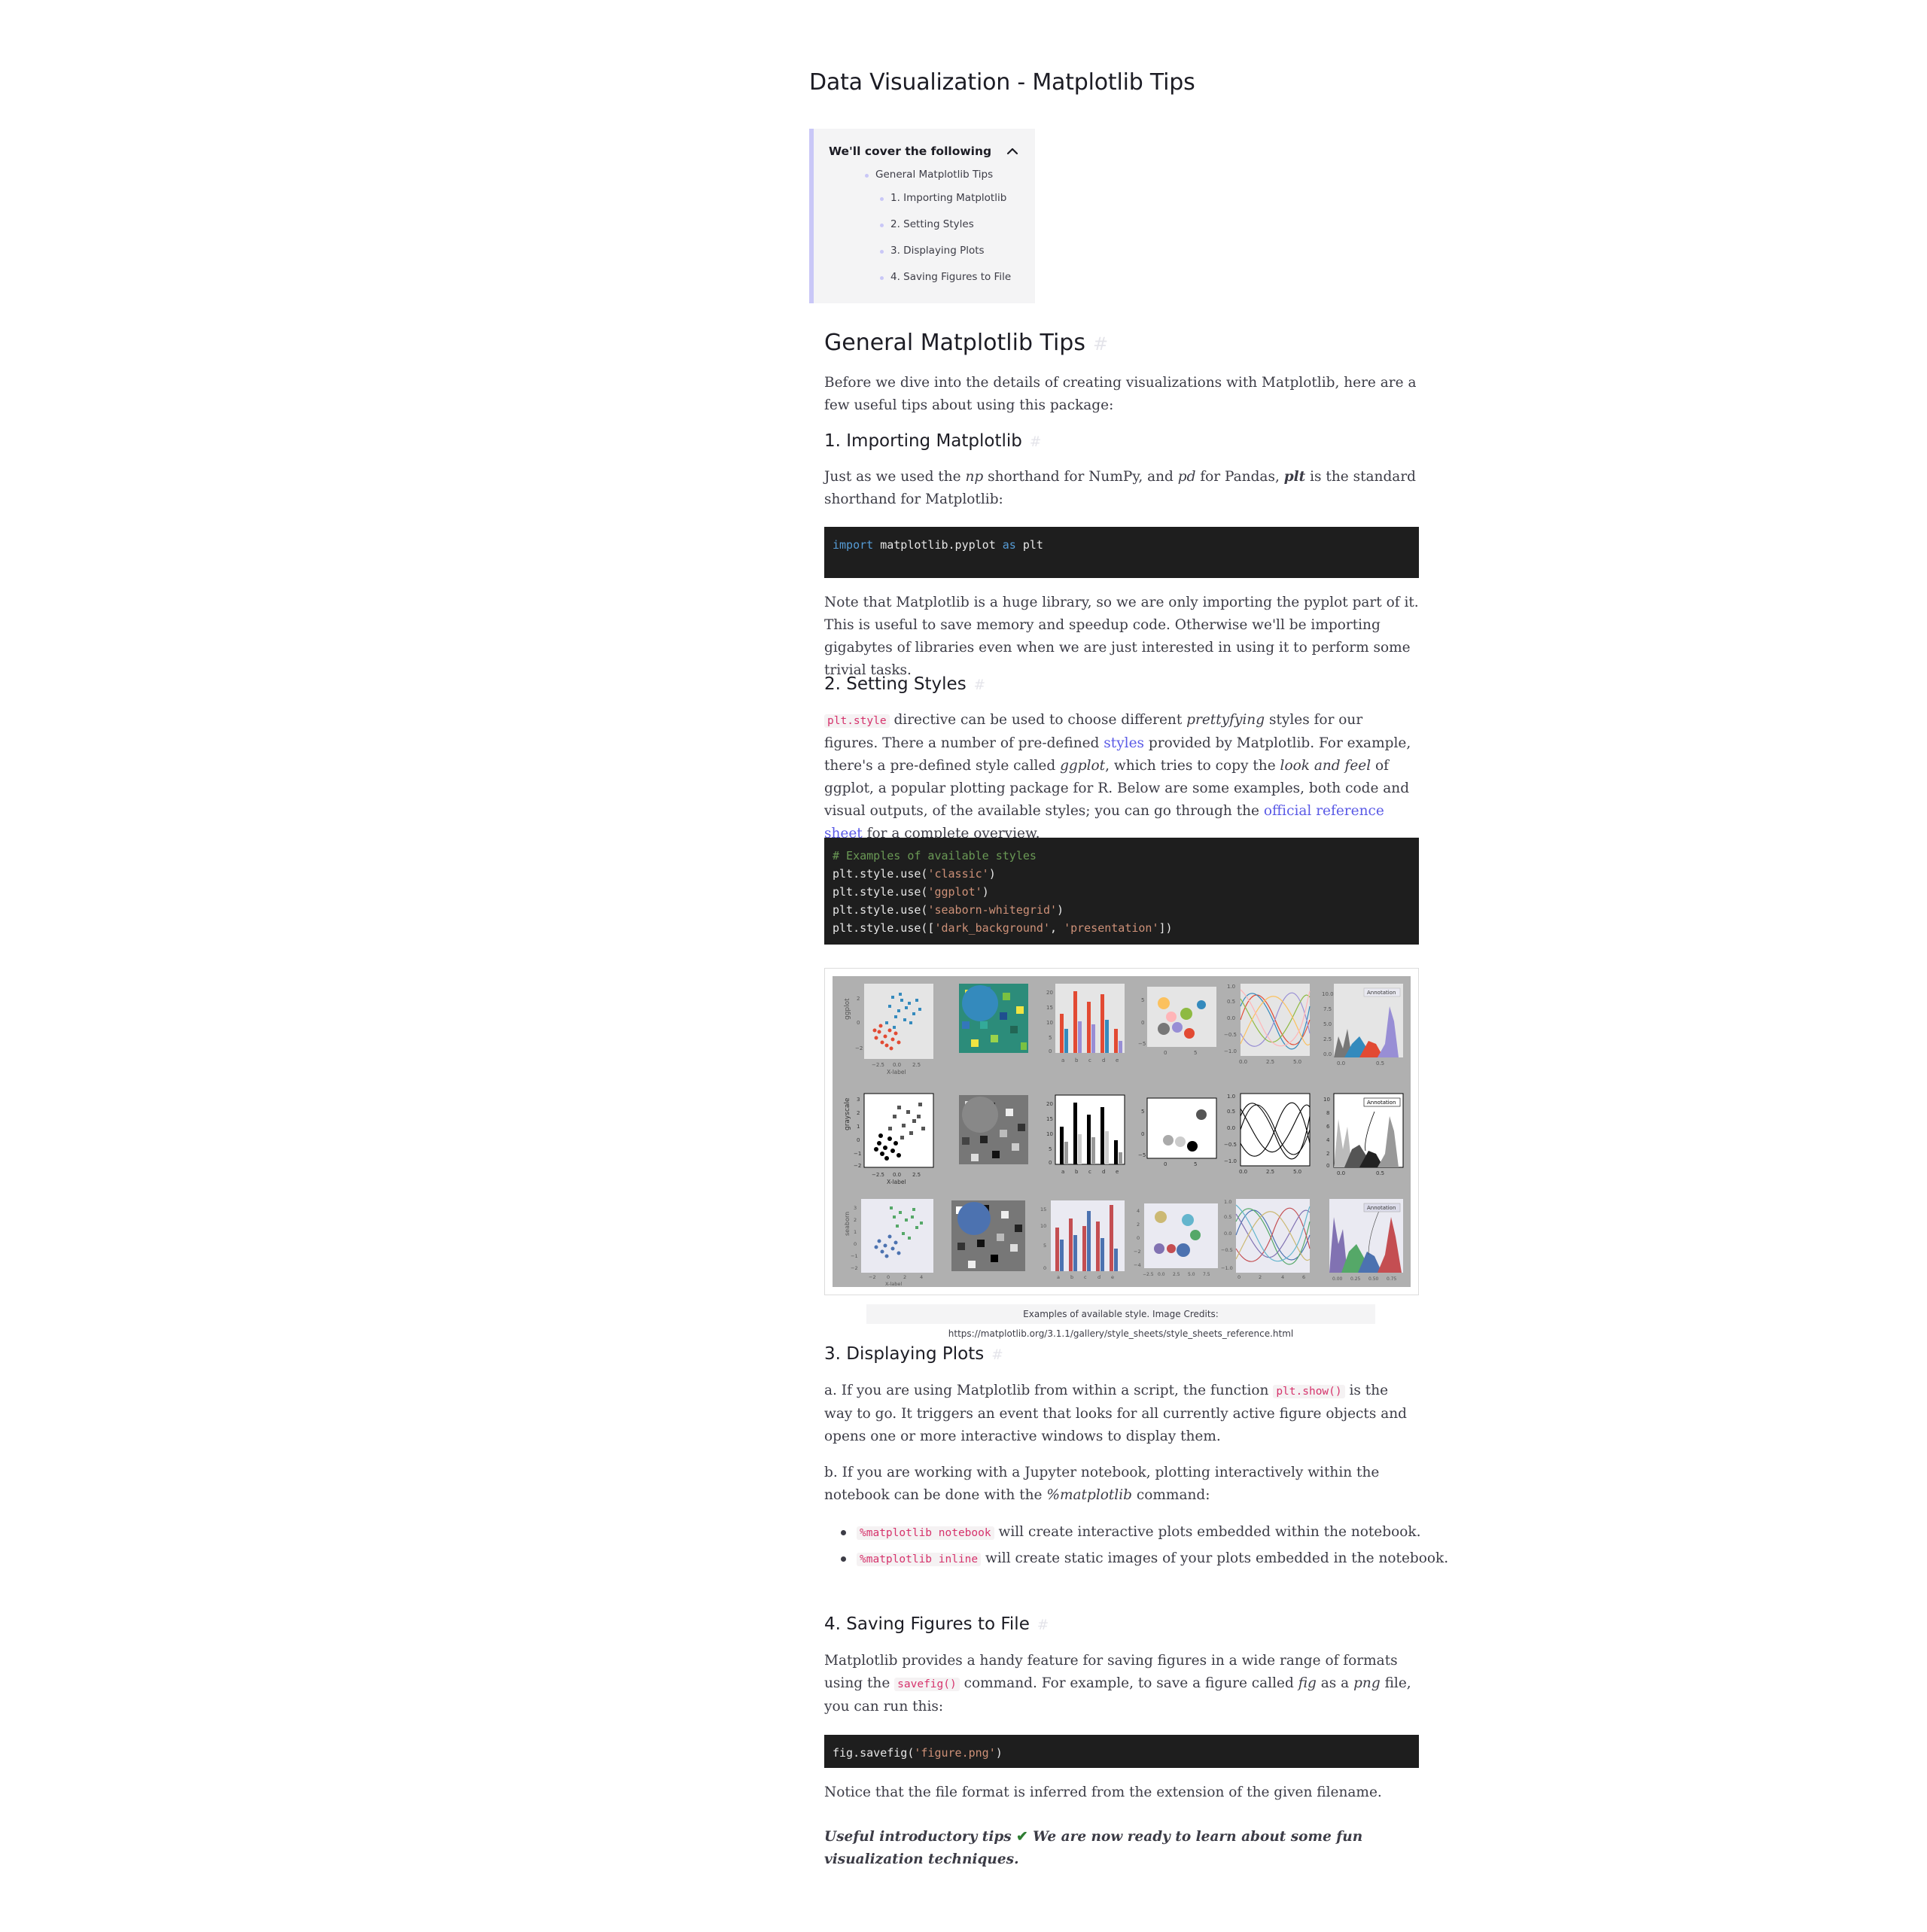 The width and height of the screenshot is (1927, 1932). Describe the element at coordinates (1181, 1235) in the screenshot. I see `panel-circles` at that location.